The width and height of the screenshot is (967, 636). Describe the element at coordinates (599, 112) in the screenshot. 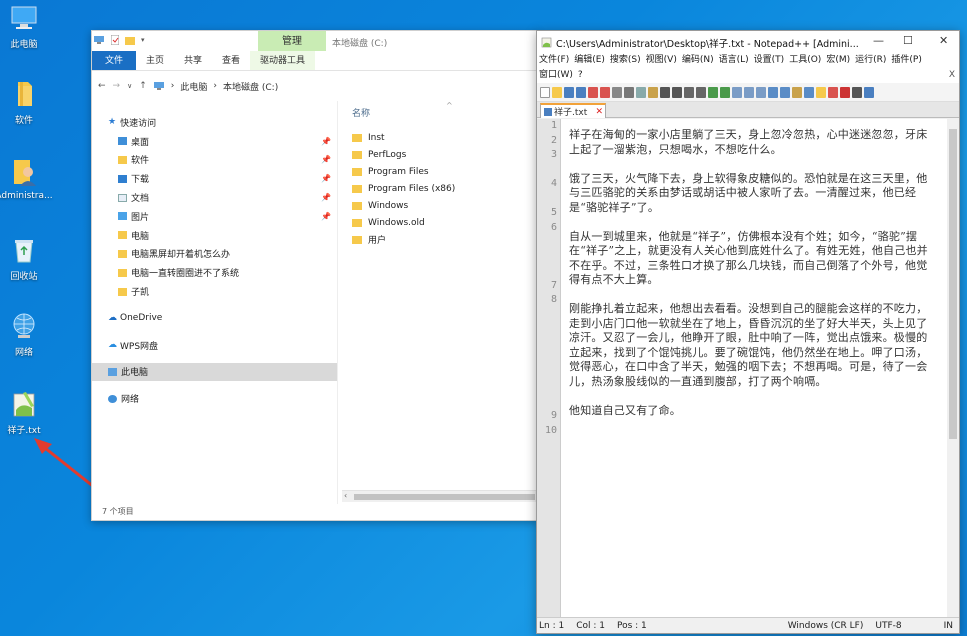

I see `tab-close-icon: ✕` at that location.